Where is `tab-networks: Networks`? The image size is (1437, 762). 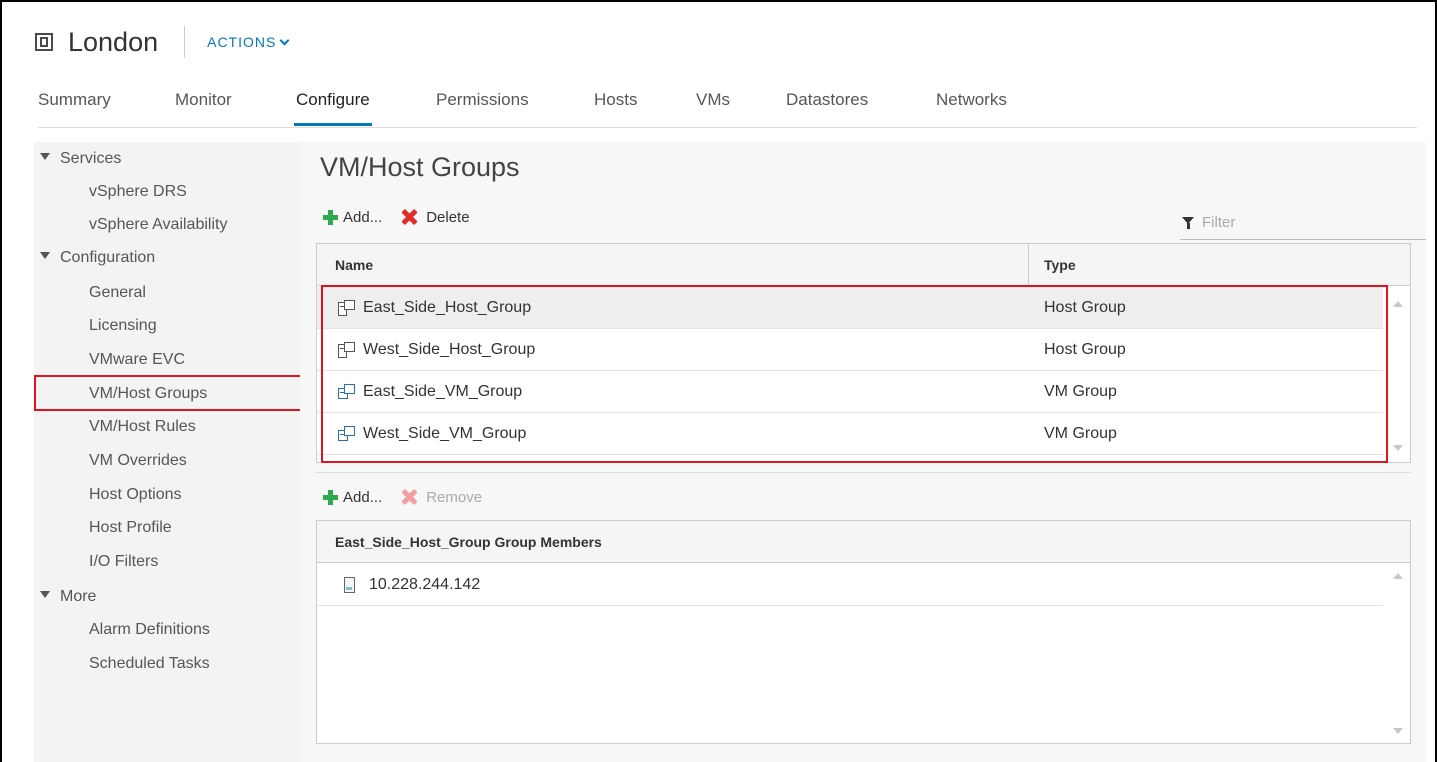 tab-networks: Networks is located at coordinates (971, 106).